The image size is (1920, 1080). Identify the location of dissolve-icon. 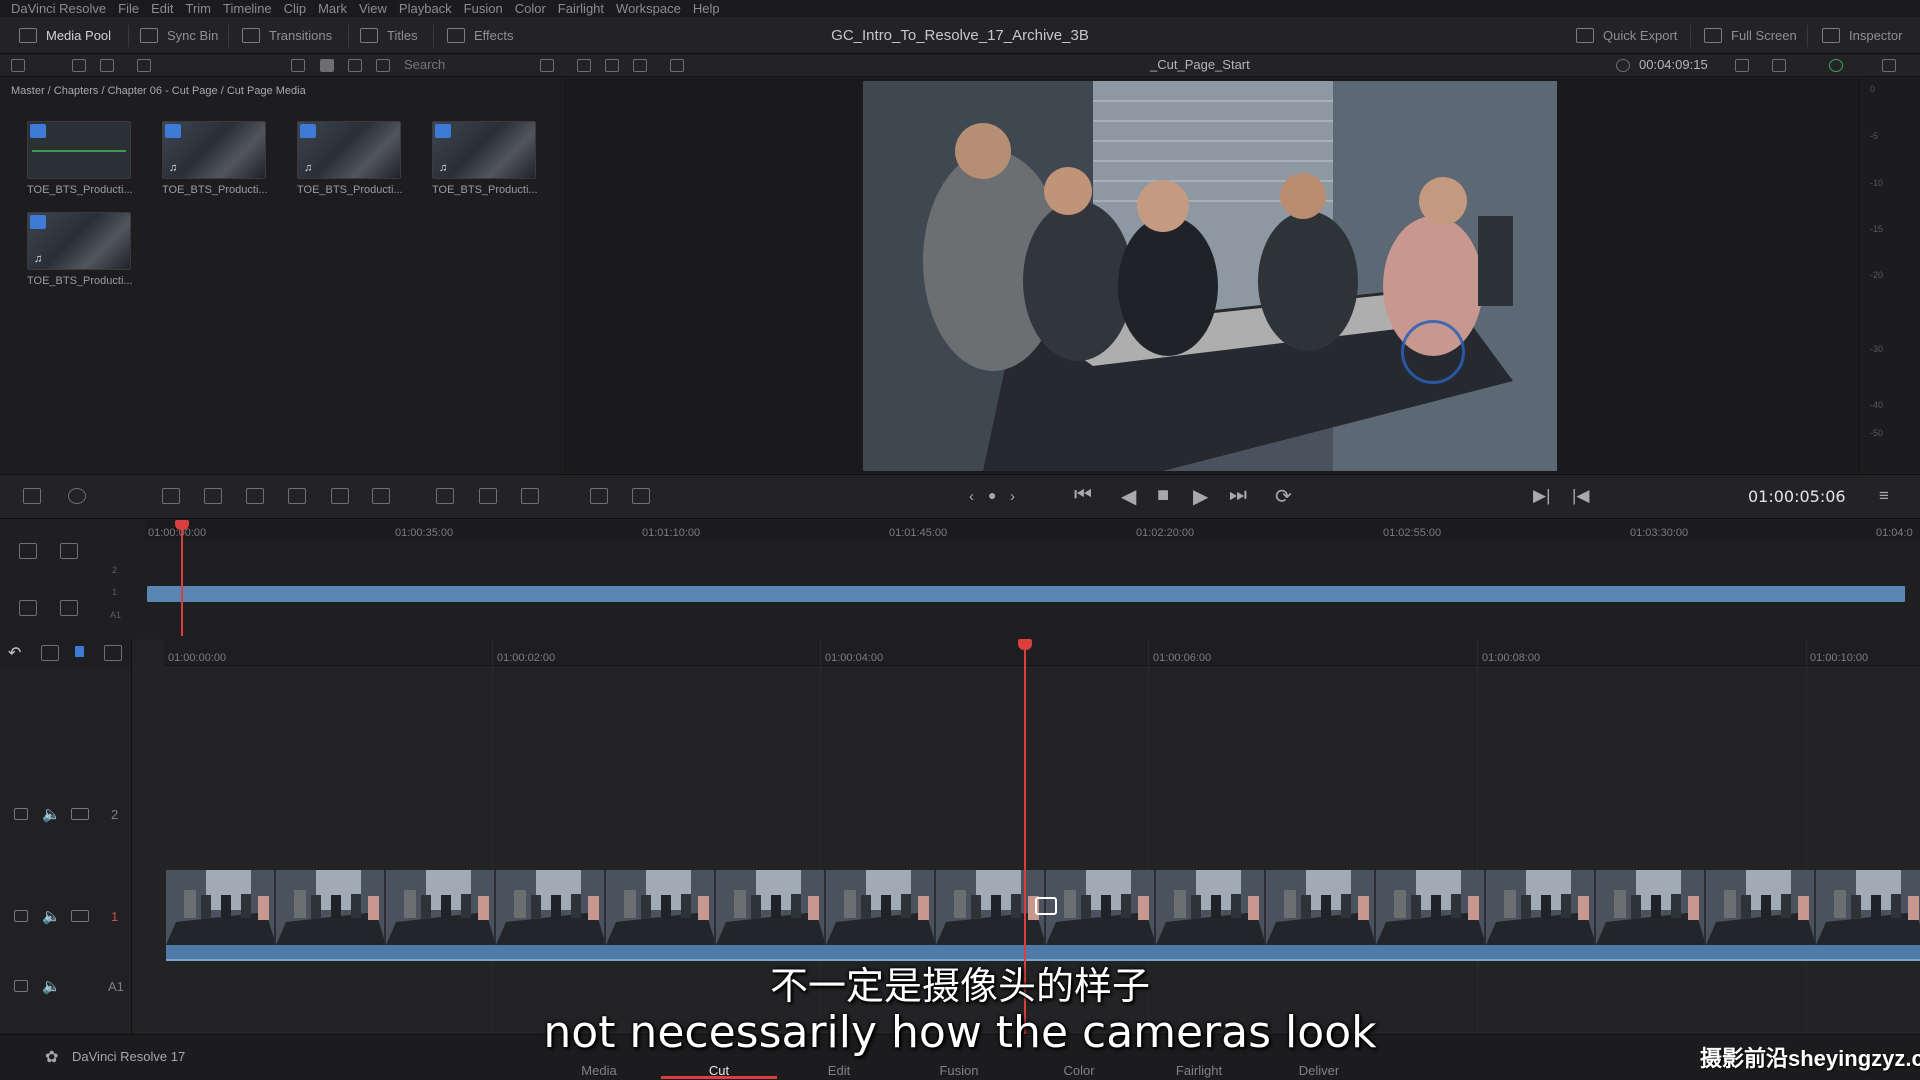
(445, 496).